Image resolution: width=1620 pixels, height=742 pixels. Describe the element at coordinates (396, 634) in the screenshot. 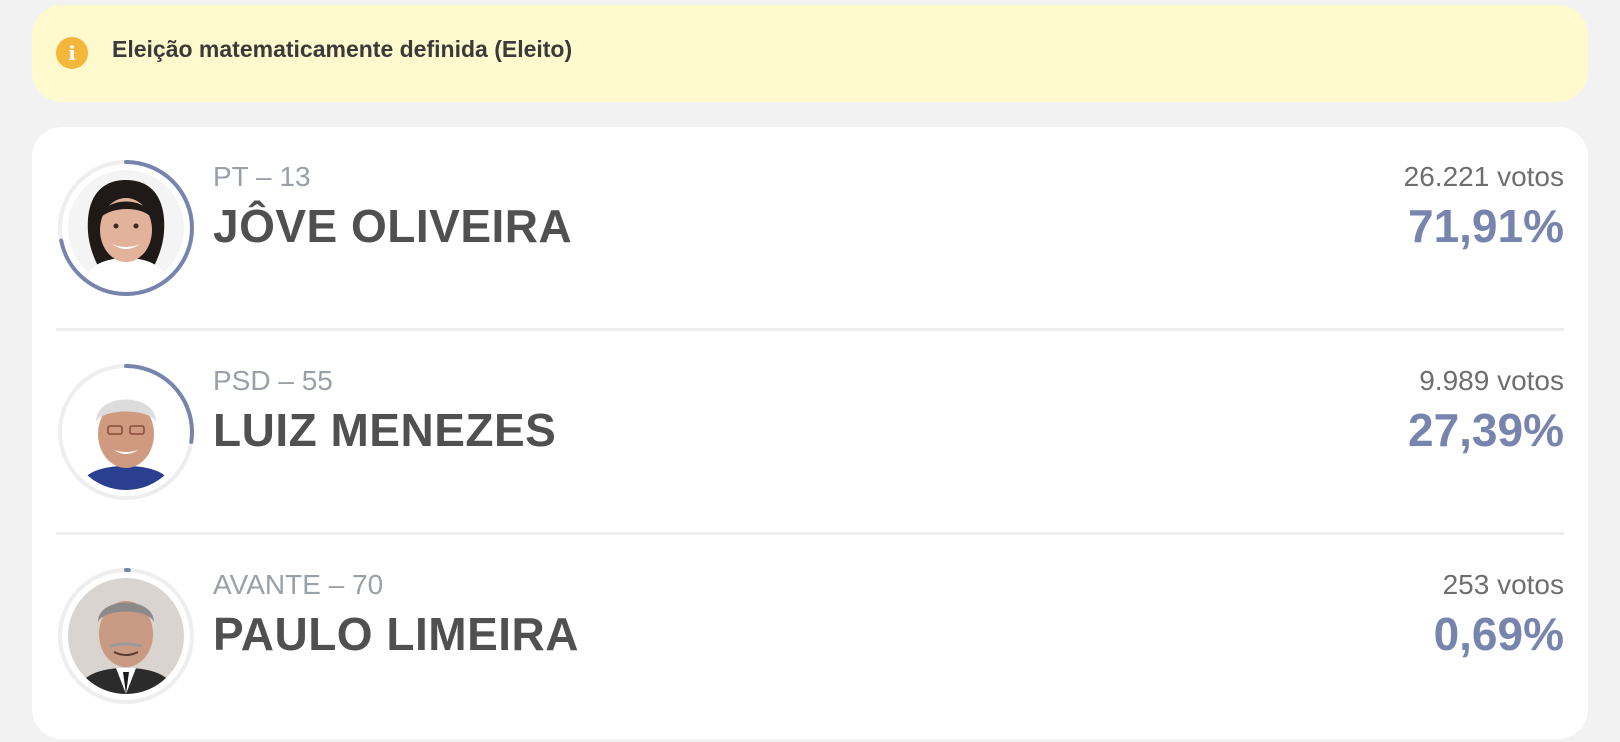

I see `candidate-name: PAULO LIMEIRA` at that location.